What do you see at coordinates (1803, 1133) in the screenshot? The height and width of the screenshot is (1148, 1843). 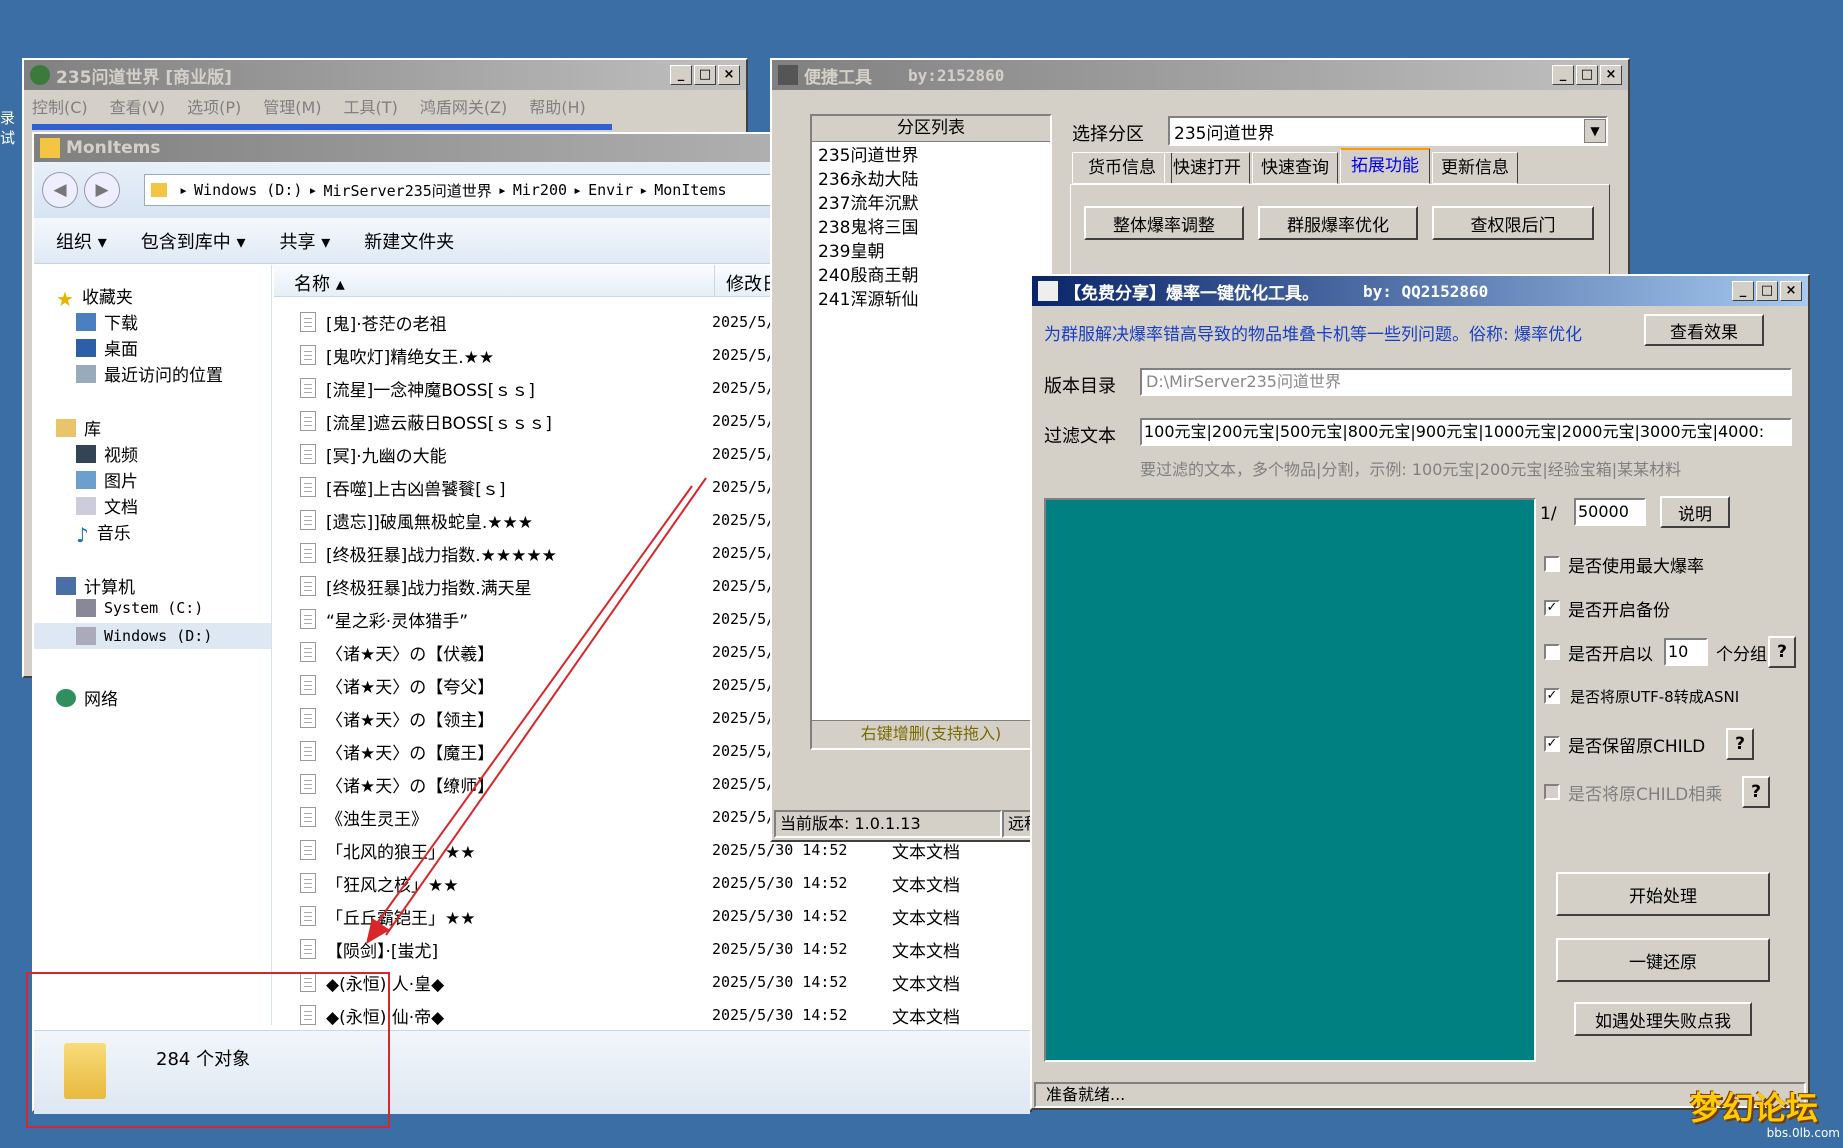 I see `watermark-url: bbs.0lb.com` at bounding box center [1803, 1133].